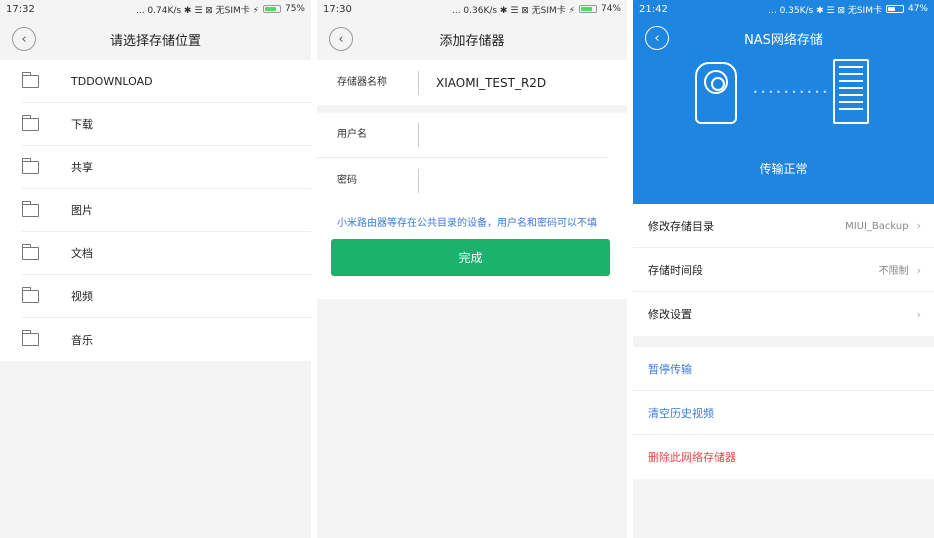  I want to click on username-label: 用户名, so click(378, 135).